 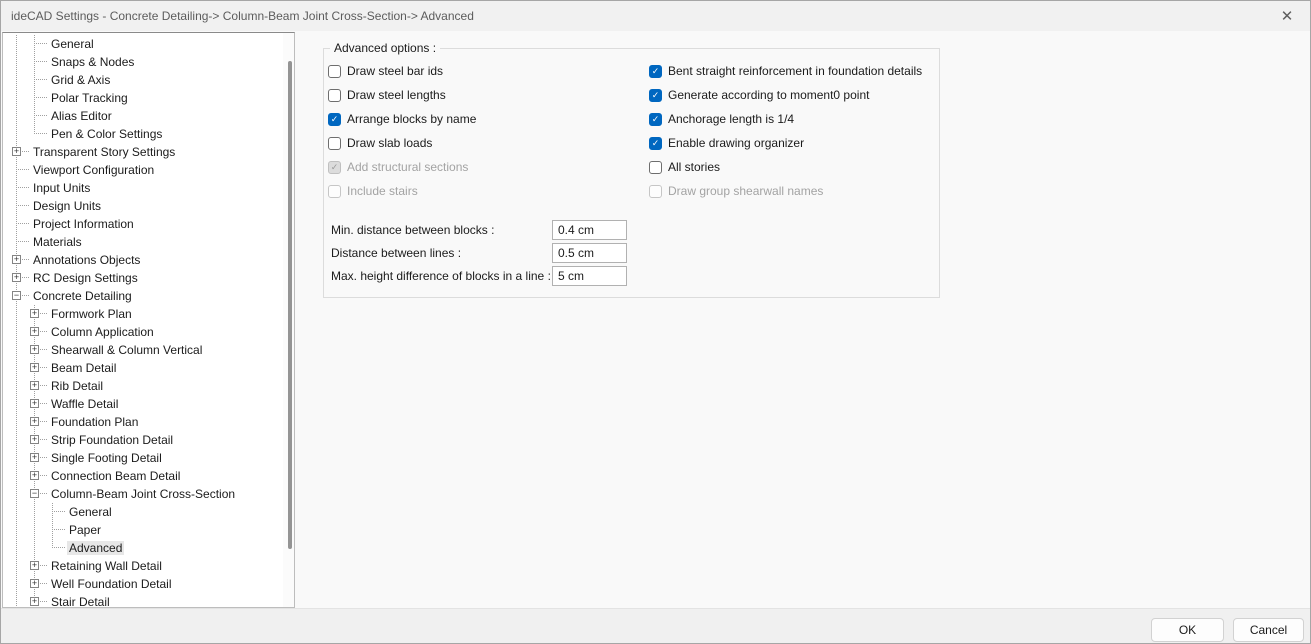 What do you see at coordinates (589, 253) in the screenshot?
I see `distance-between-lines-input` at bounding box center [589, 253].